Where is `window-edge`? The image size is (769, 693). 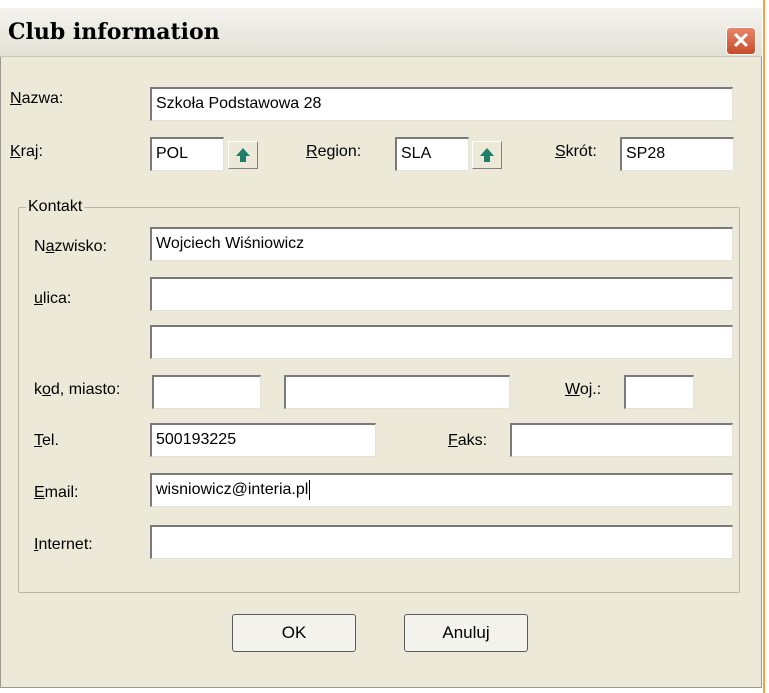
window-edge is located at coordinates (764, 346).